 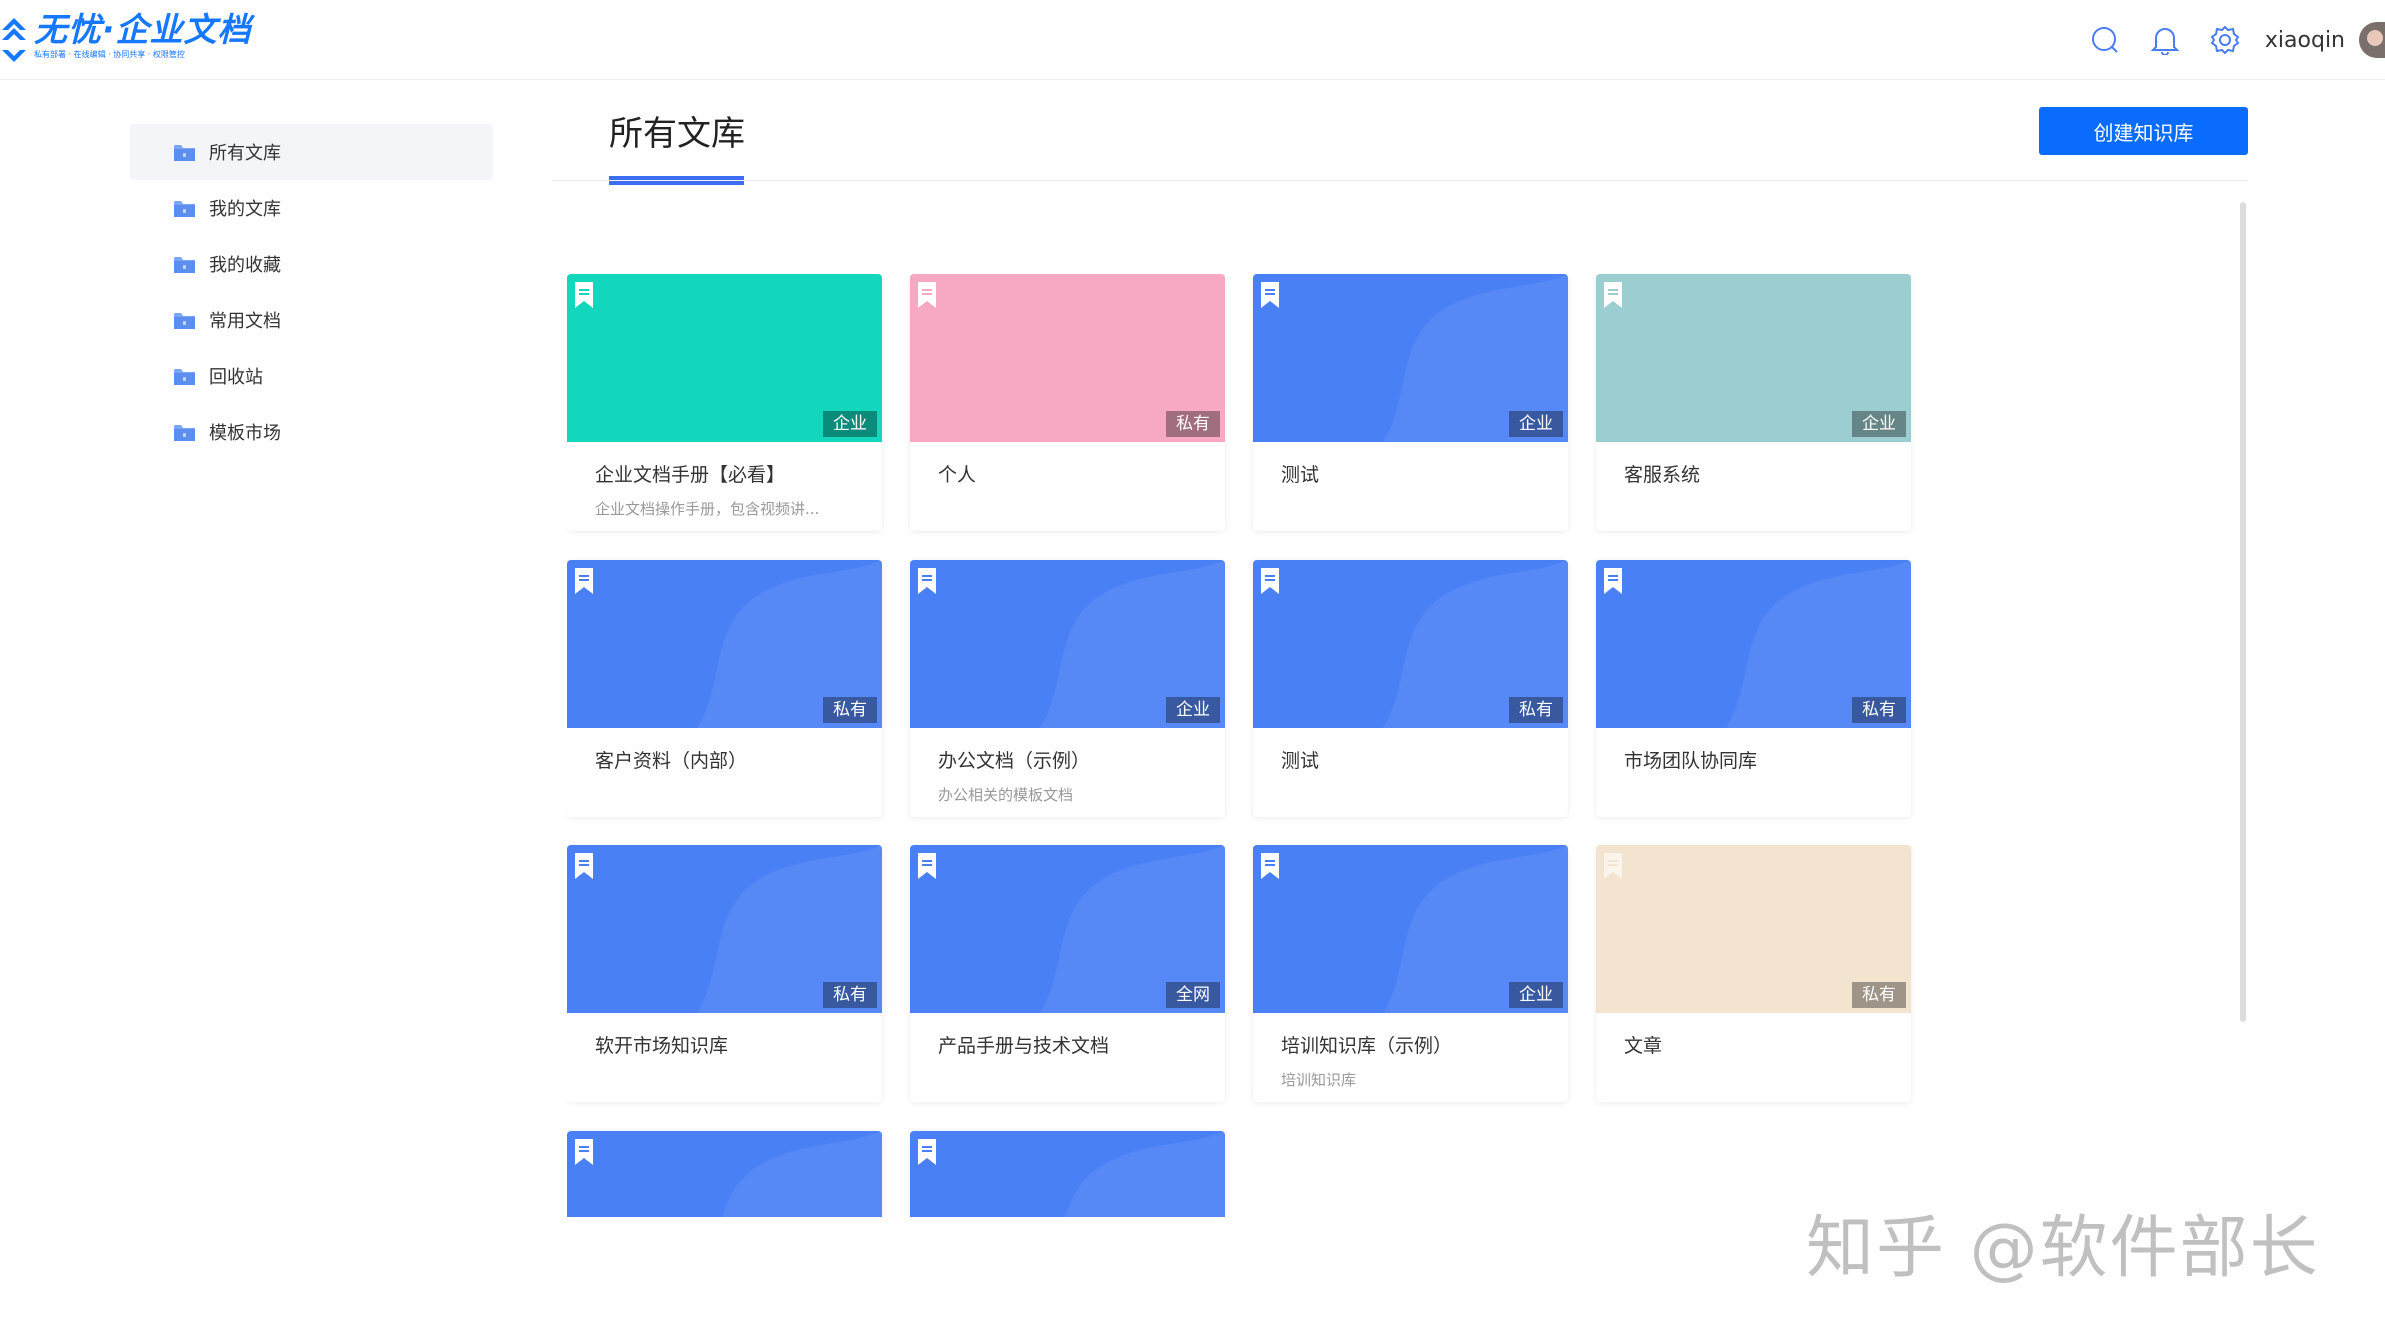 I want to click on sidebar-item: 回收站, so click(x=311, y=376).